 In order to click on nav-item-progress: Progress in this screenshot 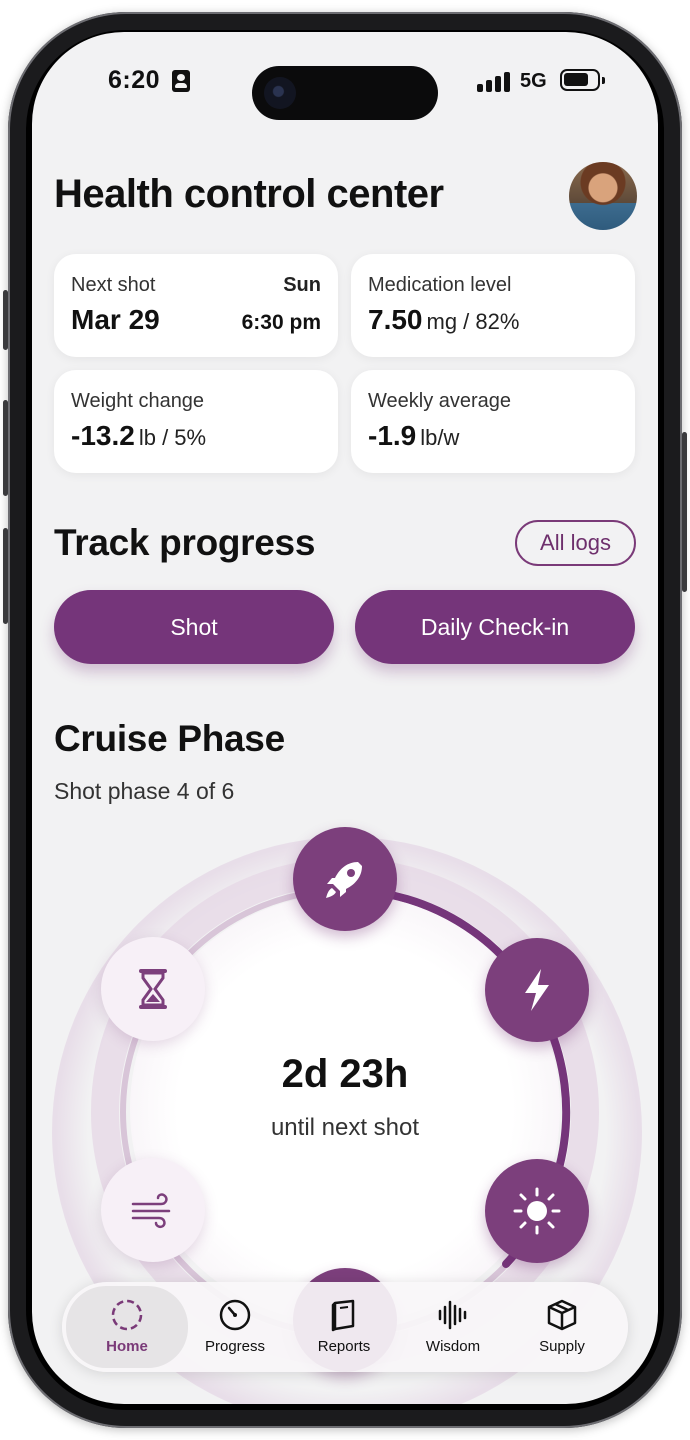, I will do `click(235, 1327)`.